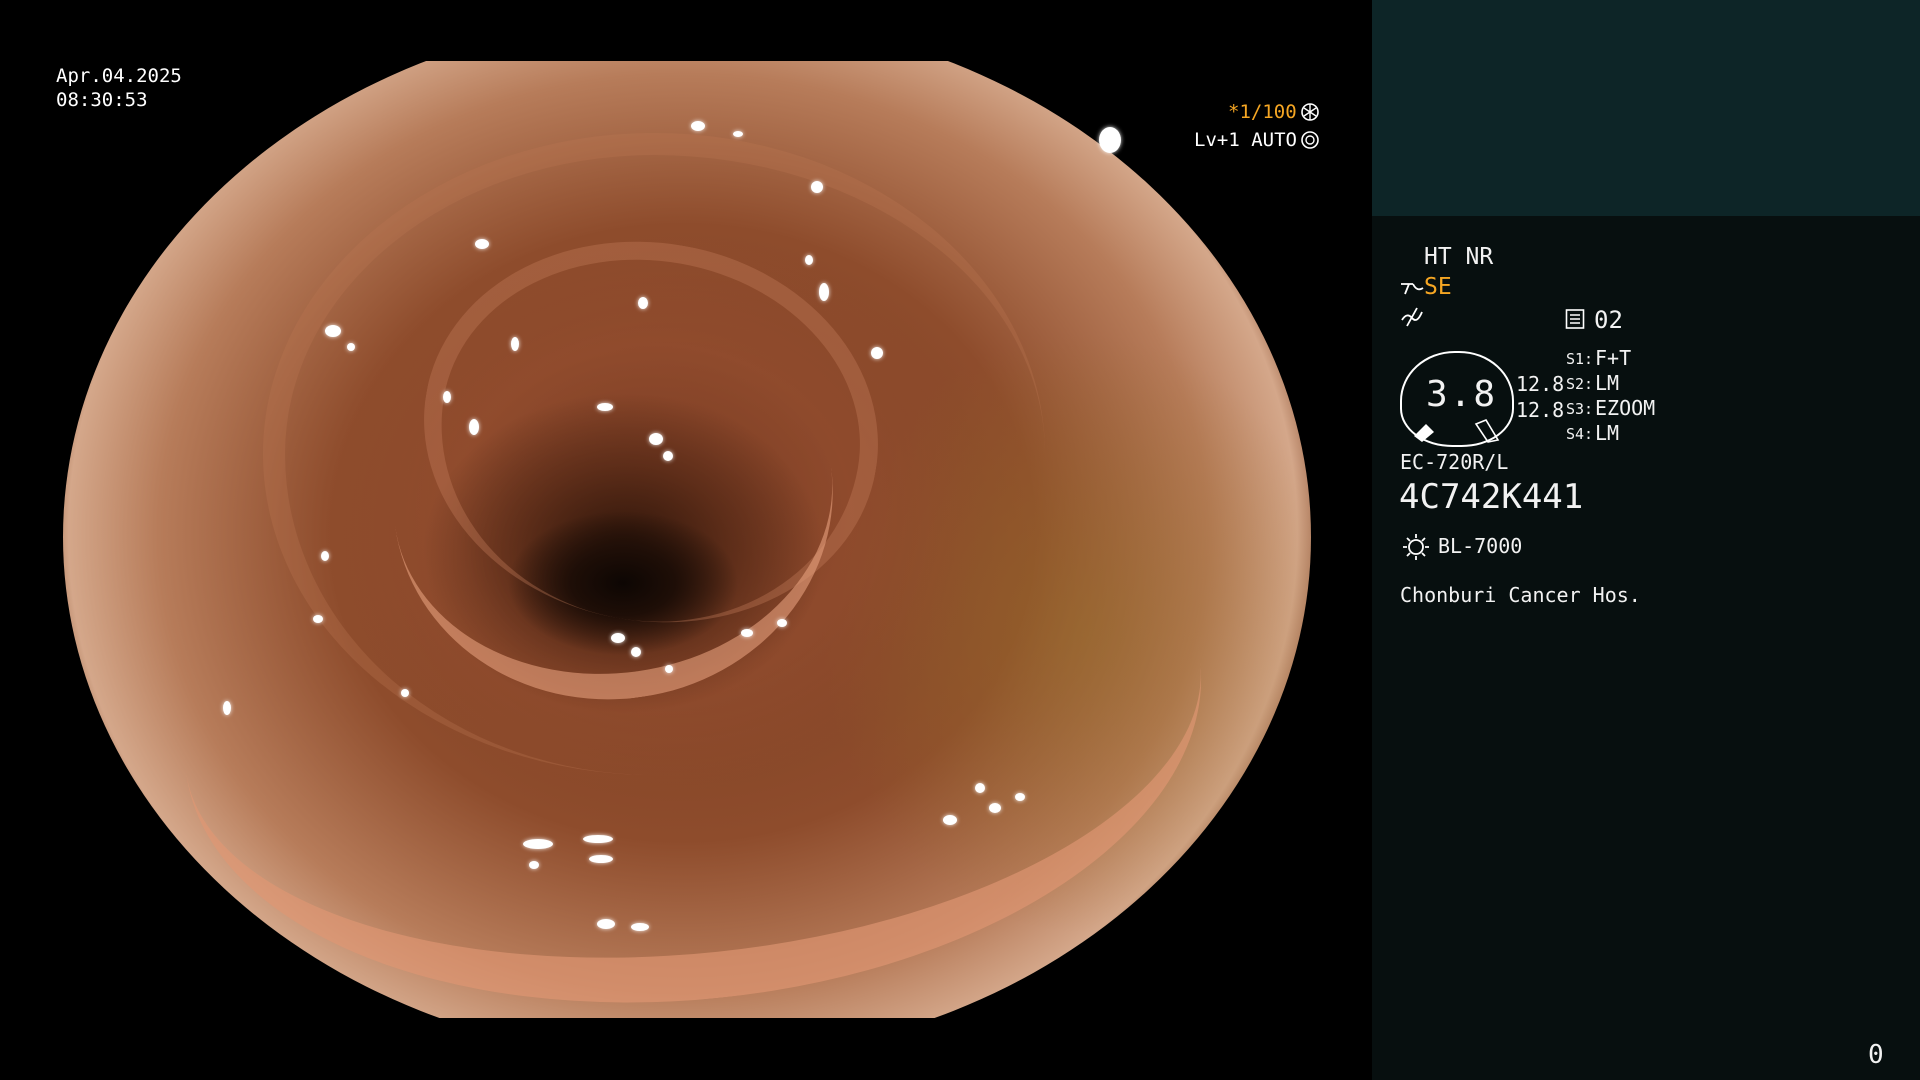  What do you see at coordinates (1608, 320) in the screenshot?
I see `memory-number: 02` at bounding box center [1608, 320].